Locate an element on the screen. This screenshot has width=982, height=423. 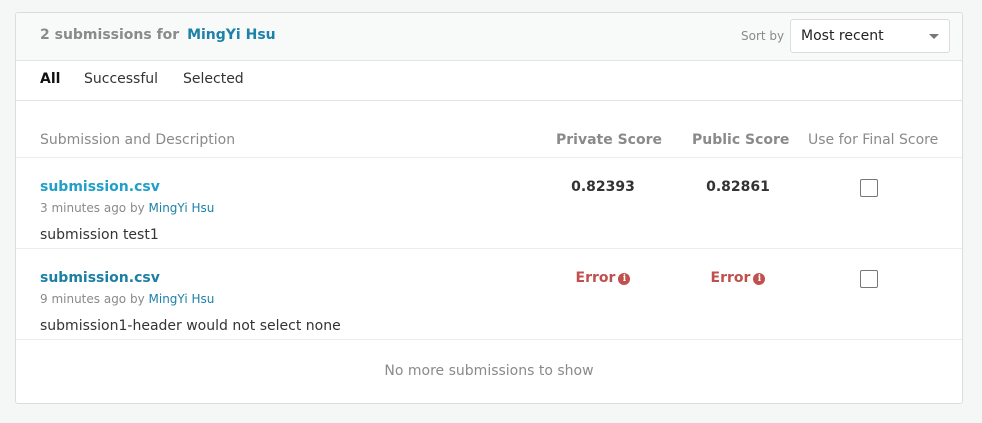
submission-meta: 3 minutes ago by MingYi Hsu is located at coordinates (127, 208).